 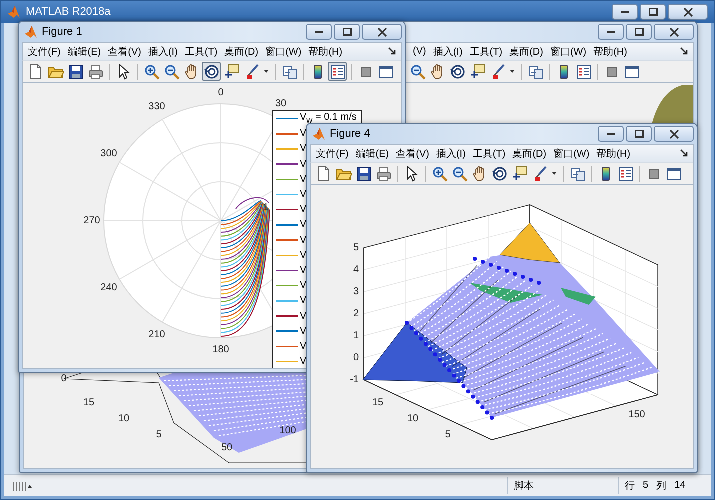 What do you see at coordinates (96, 72) in the screenshot?
I see `printer-icon` at bounding box center [96, 72].